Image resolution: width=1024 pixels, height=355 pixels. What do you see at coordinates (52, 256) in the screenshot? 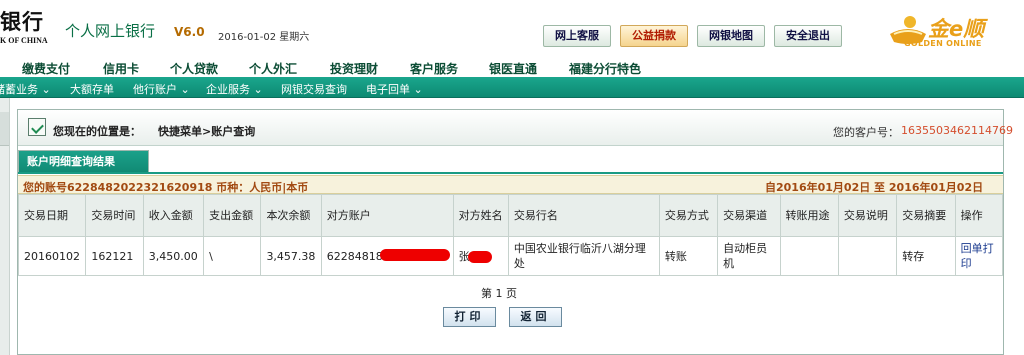
I see `cell-date: 20160102` at bounding box center [52, 256].